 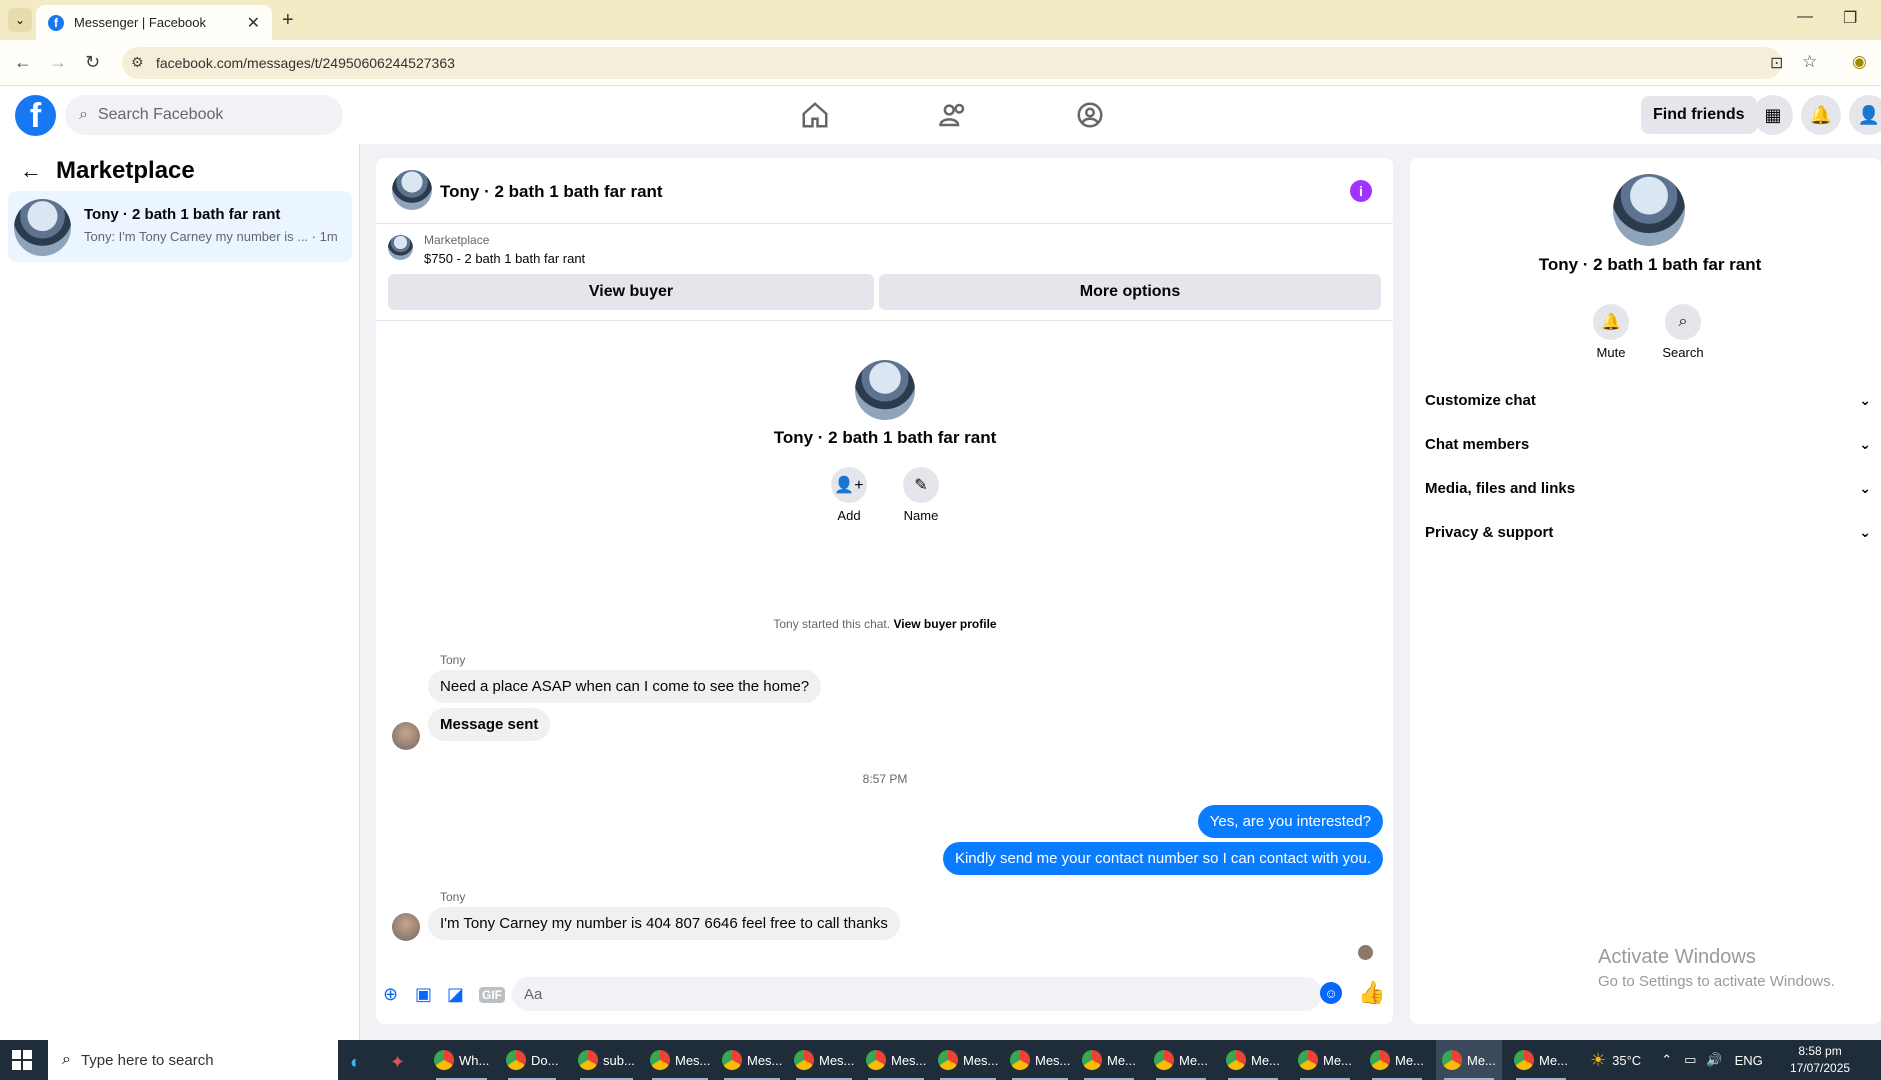 I want to click on system-tray: ☀ 35°C ⌃ ▭ 🔊 ENG, so click(x=1676, y=1060).